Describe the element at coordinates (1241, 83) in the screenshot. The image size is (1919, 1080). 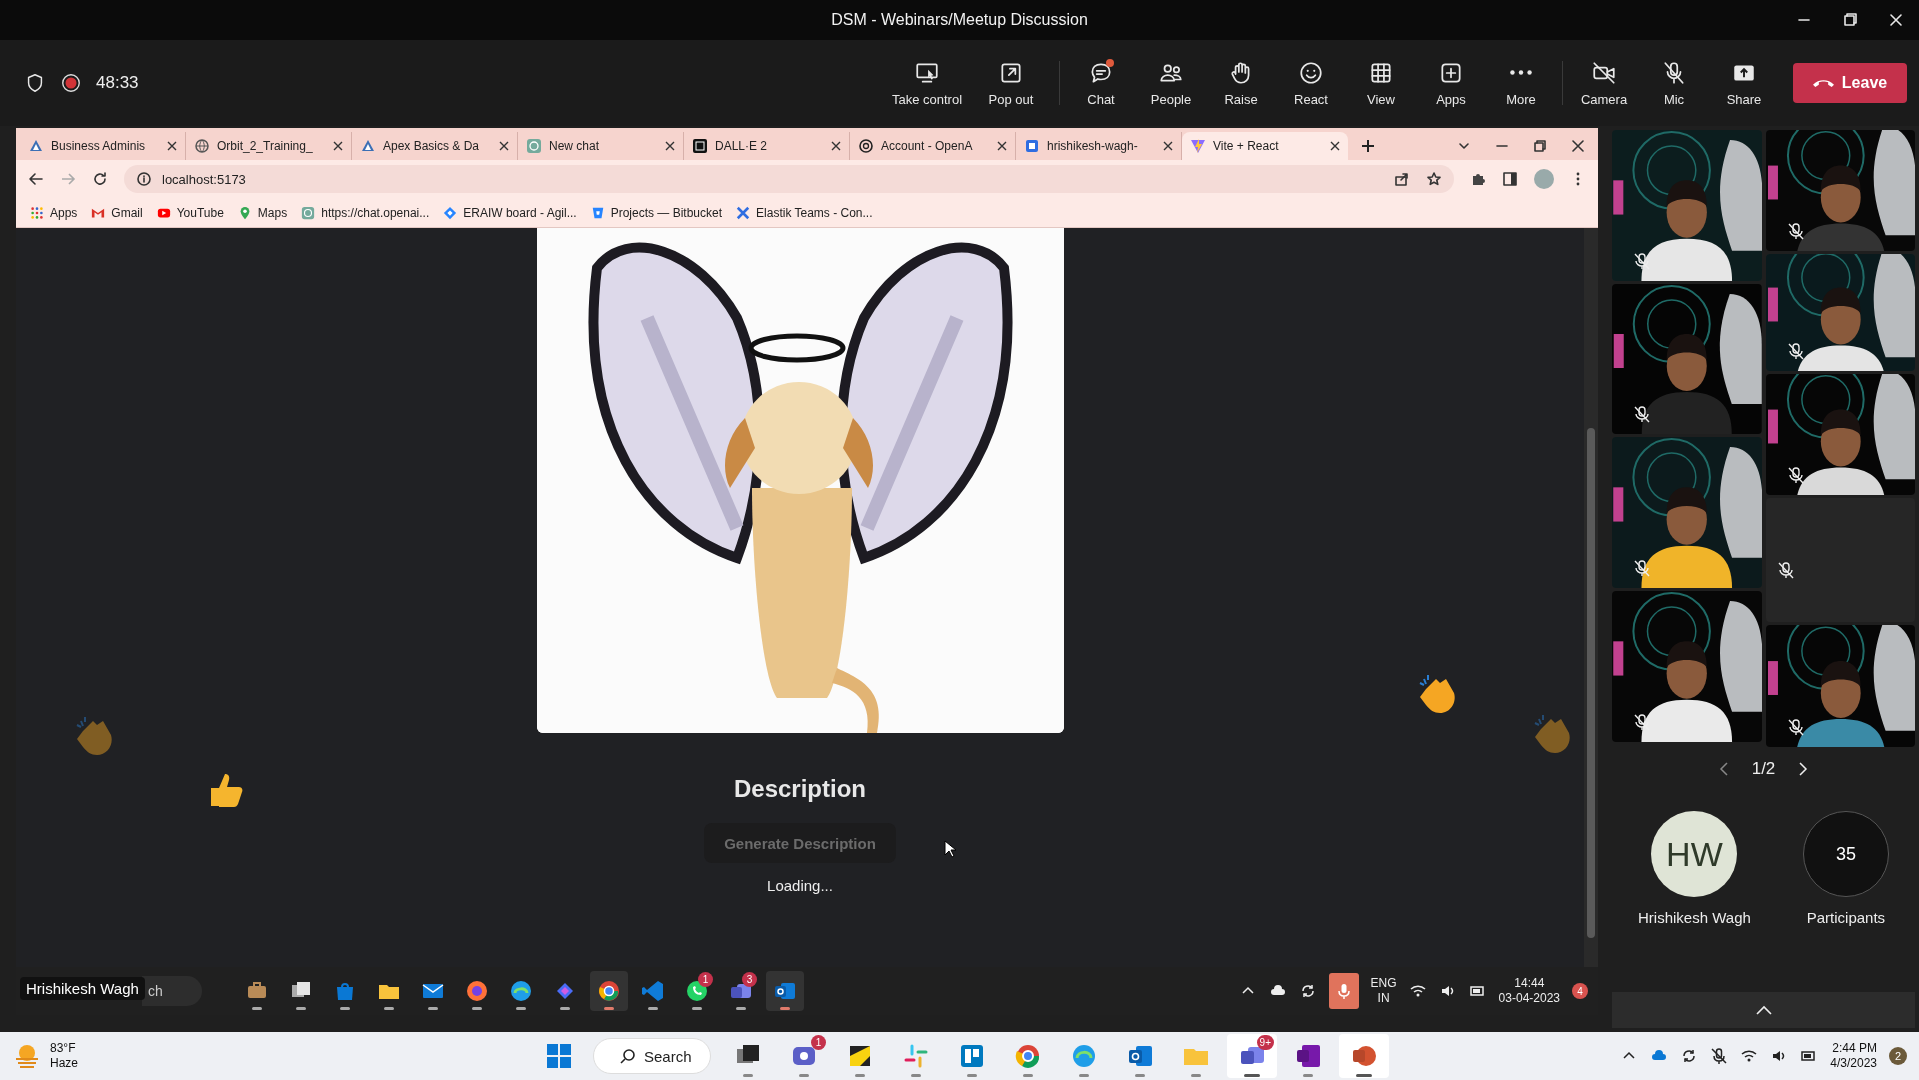
I see `raise-hand-button: Raise` at that location.